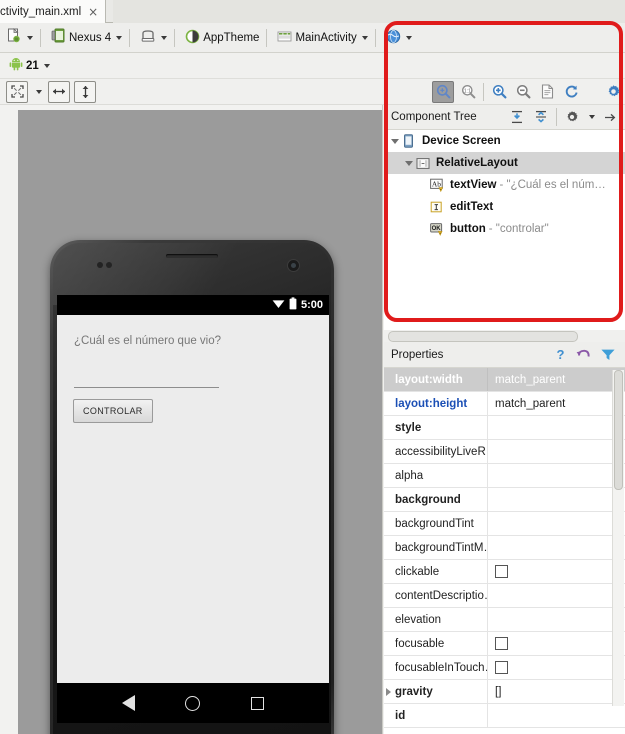 The image size is (625, 734). What do you see at coordinates (438, 207) in the screenshot?
I see `edittext-icon` at bounding box center [438, 207].